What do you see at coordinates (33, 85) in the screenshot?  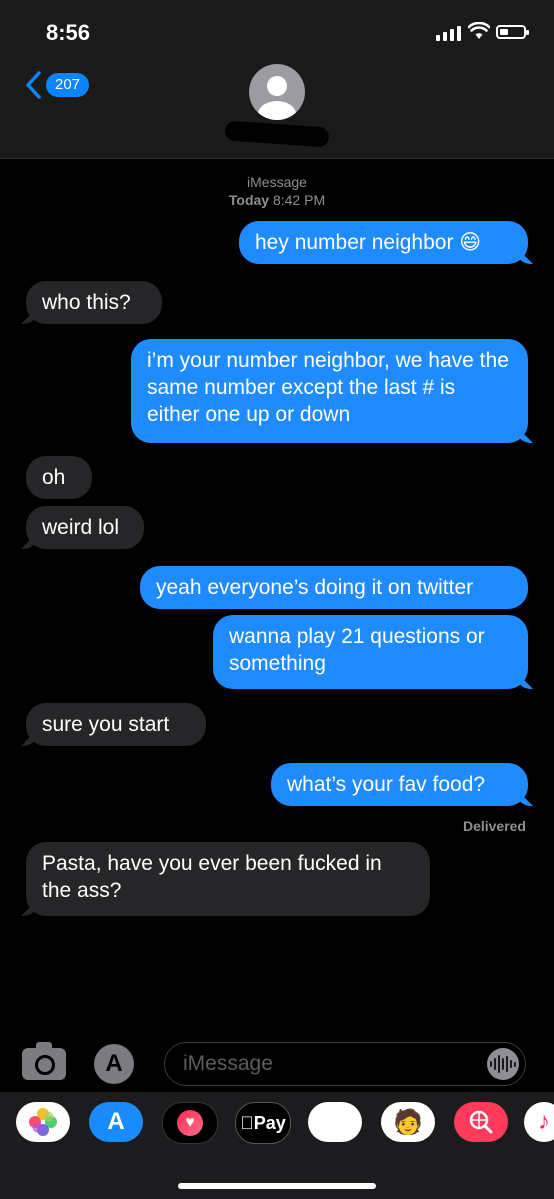 I see `chevron-left-icon` at bounding box center [33, 85].